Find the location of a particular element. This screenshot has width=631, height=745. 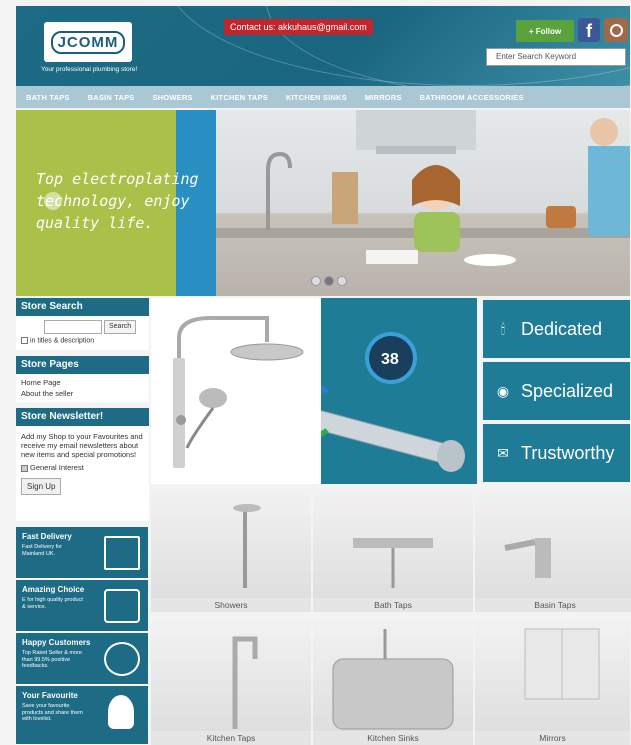

nav-item-showers: SHOWERS is located at coordinates (172, 97).